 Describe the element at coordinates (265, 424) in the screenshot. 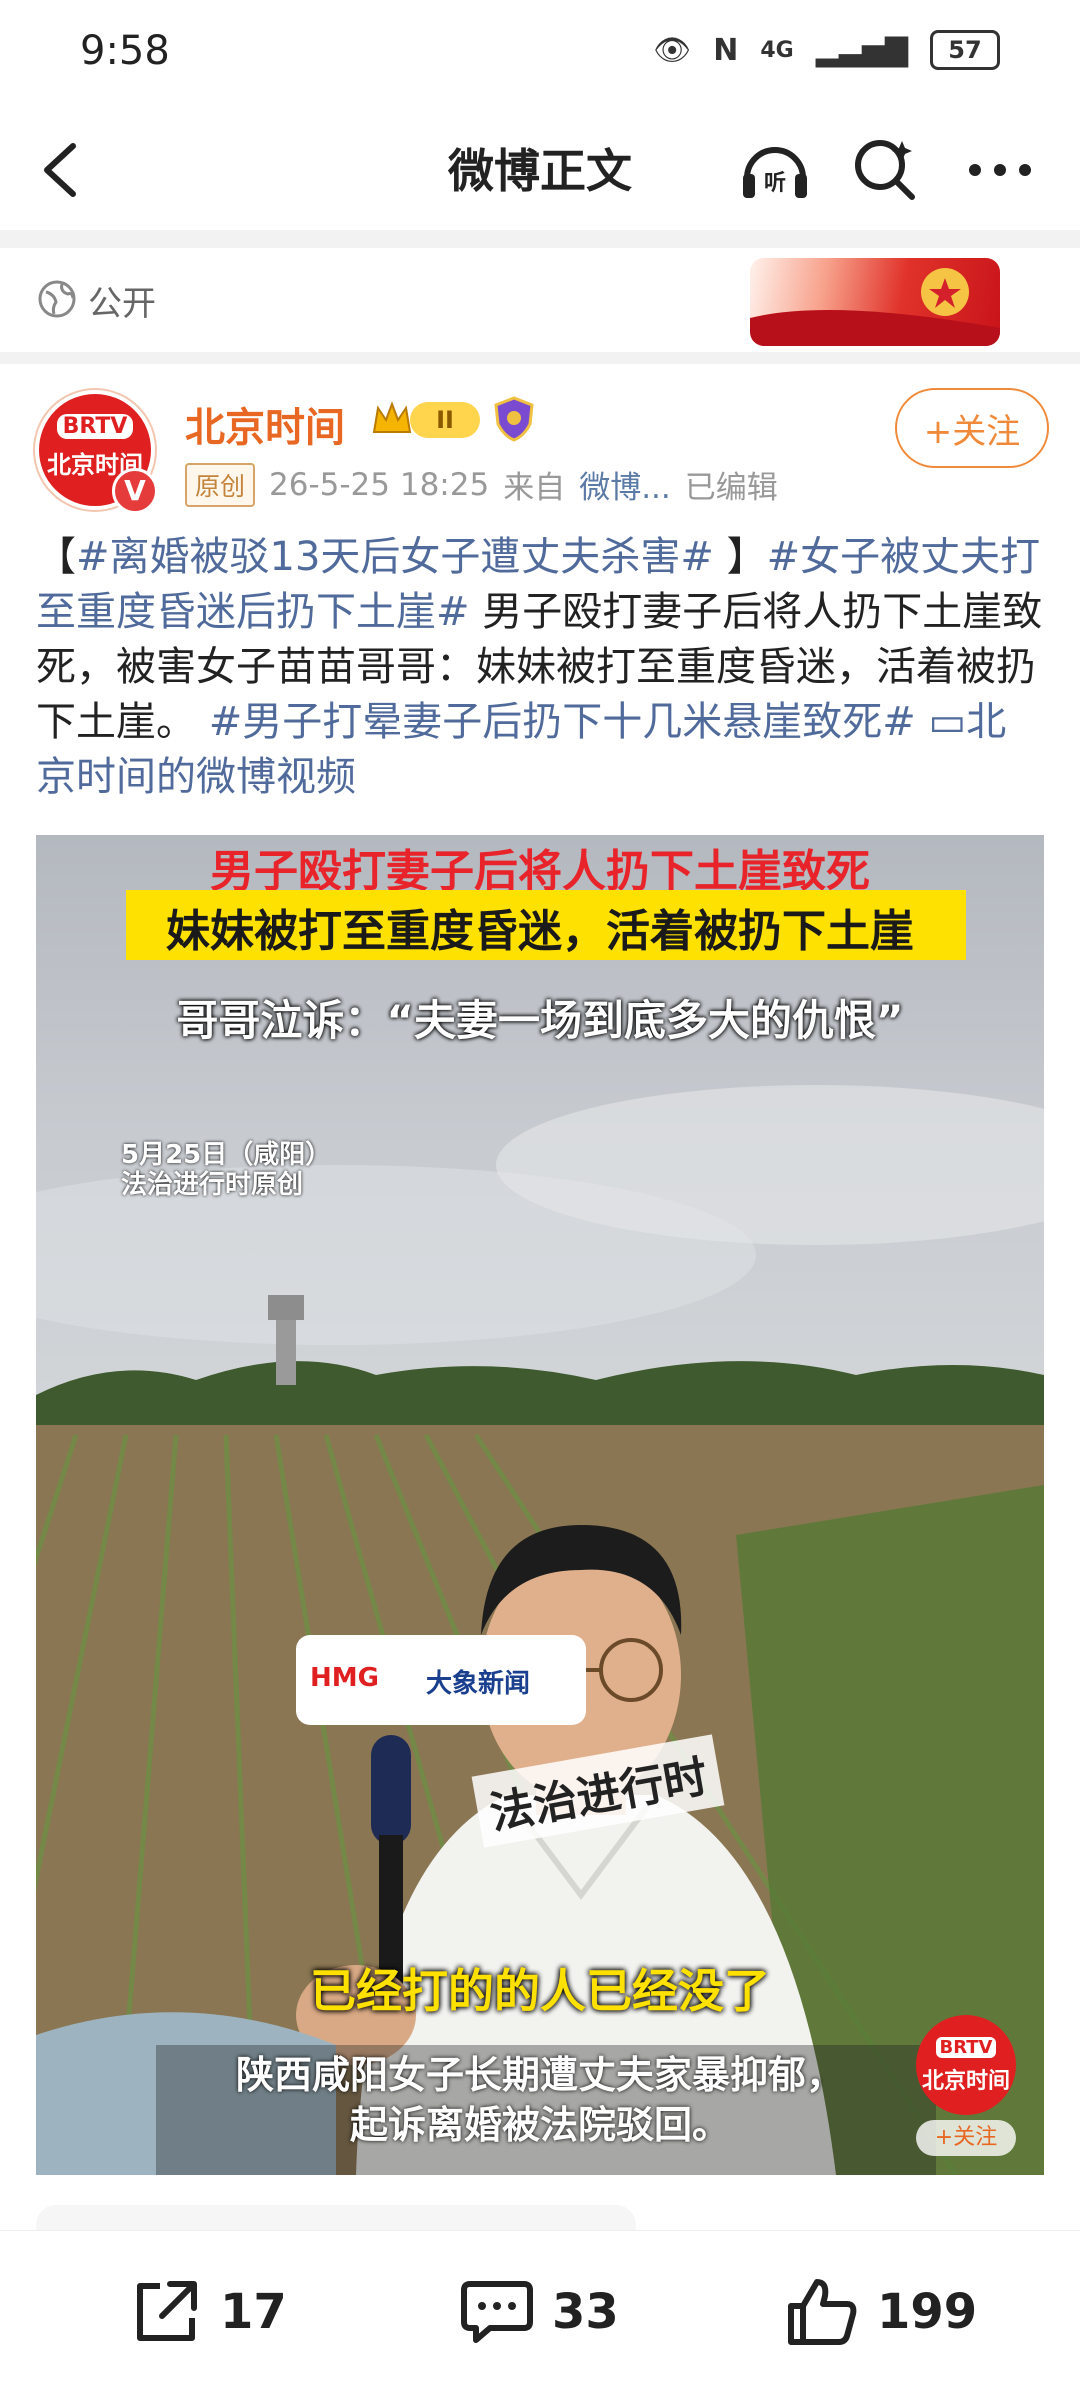

I see `author-name: 北京时间` at that location.